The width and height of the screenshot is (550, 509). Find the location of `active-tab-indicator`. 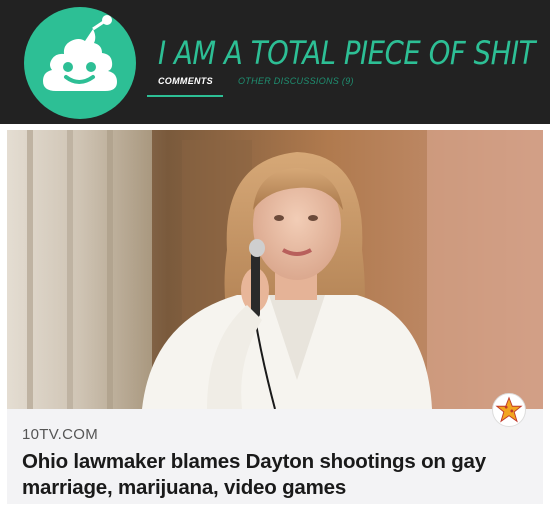

active-tab-indicator is located at coordinates (185, 96).